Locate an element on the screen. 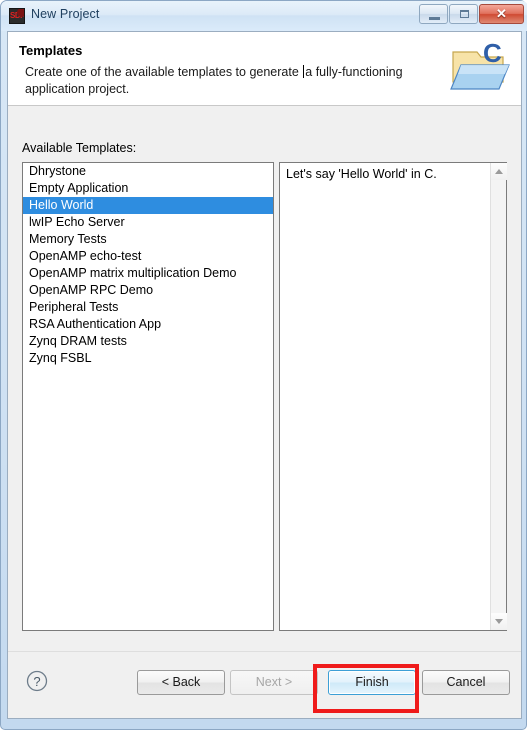 This screenshot has width=527, height=730. dialog-button-bar: ? < Back Next > Finish Cancel is located at coordinates (264, 684).